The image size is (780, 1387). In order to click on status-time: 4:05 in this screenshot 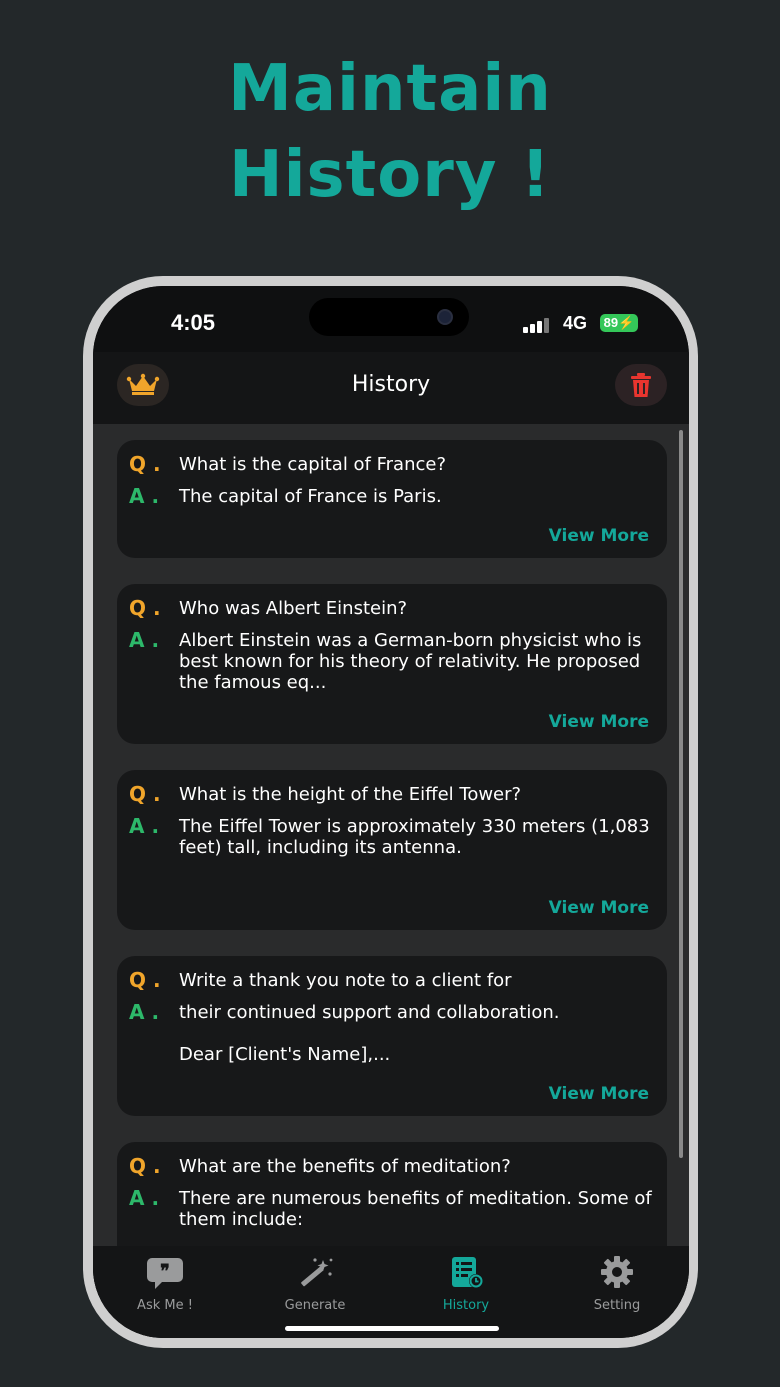, I will do `click(193, 322)`.